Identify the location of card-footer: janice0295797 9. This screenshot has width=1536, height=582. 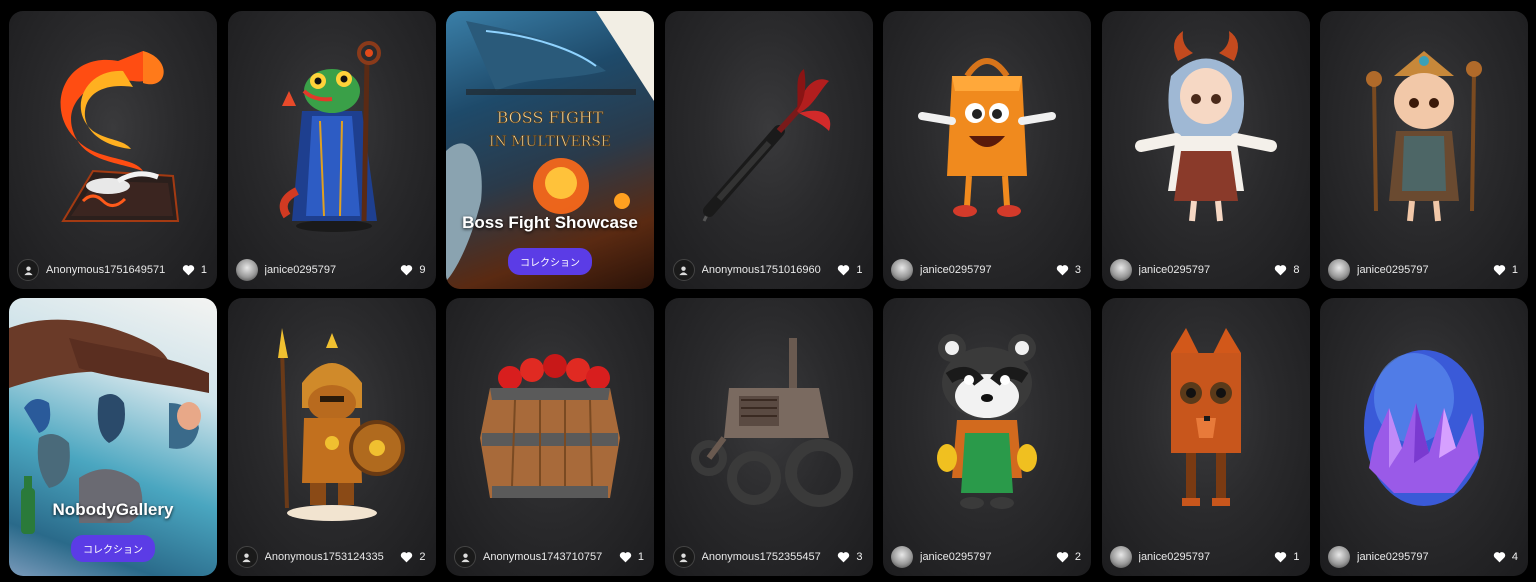
(332, 270).